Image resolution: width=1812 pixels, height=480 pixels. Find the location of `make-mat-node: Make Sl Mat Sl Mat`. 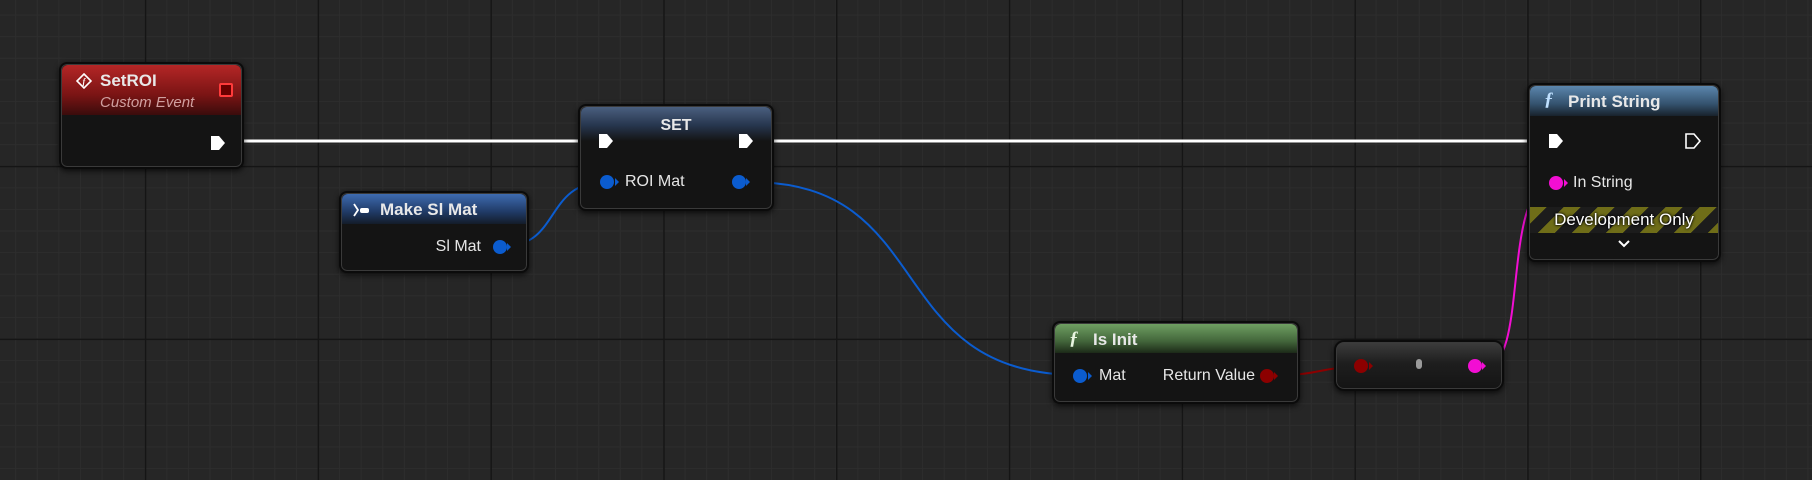

make-mat-node: Make Sl Mat Sl Mat is located at coordinates (434, 232).